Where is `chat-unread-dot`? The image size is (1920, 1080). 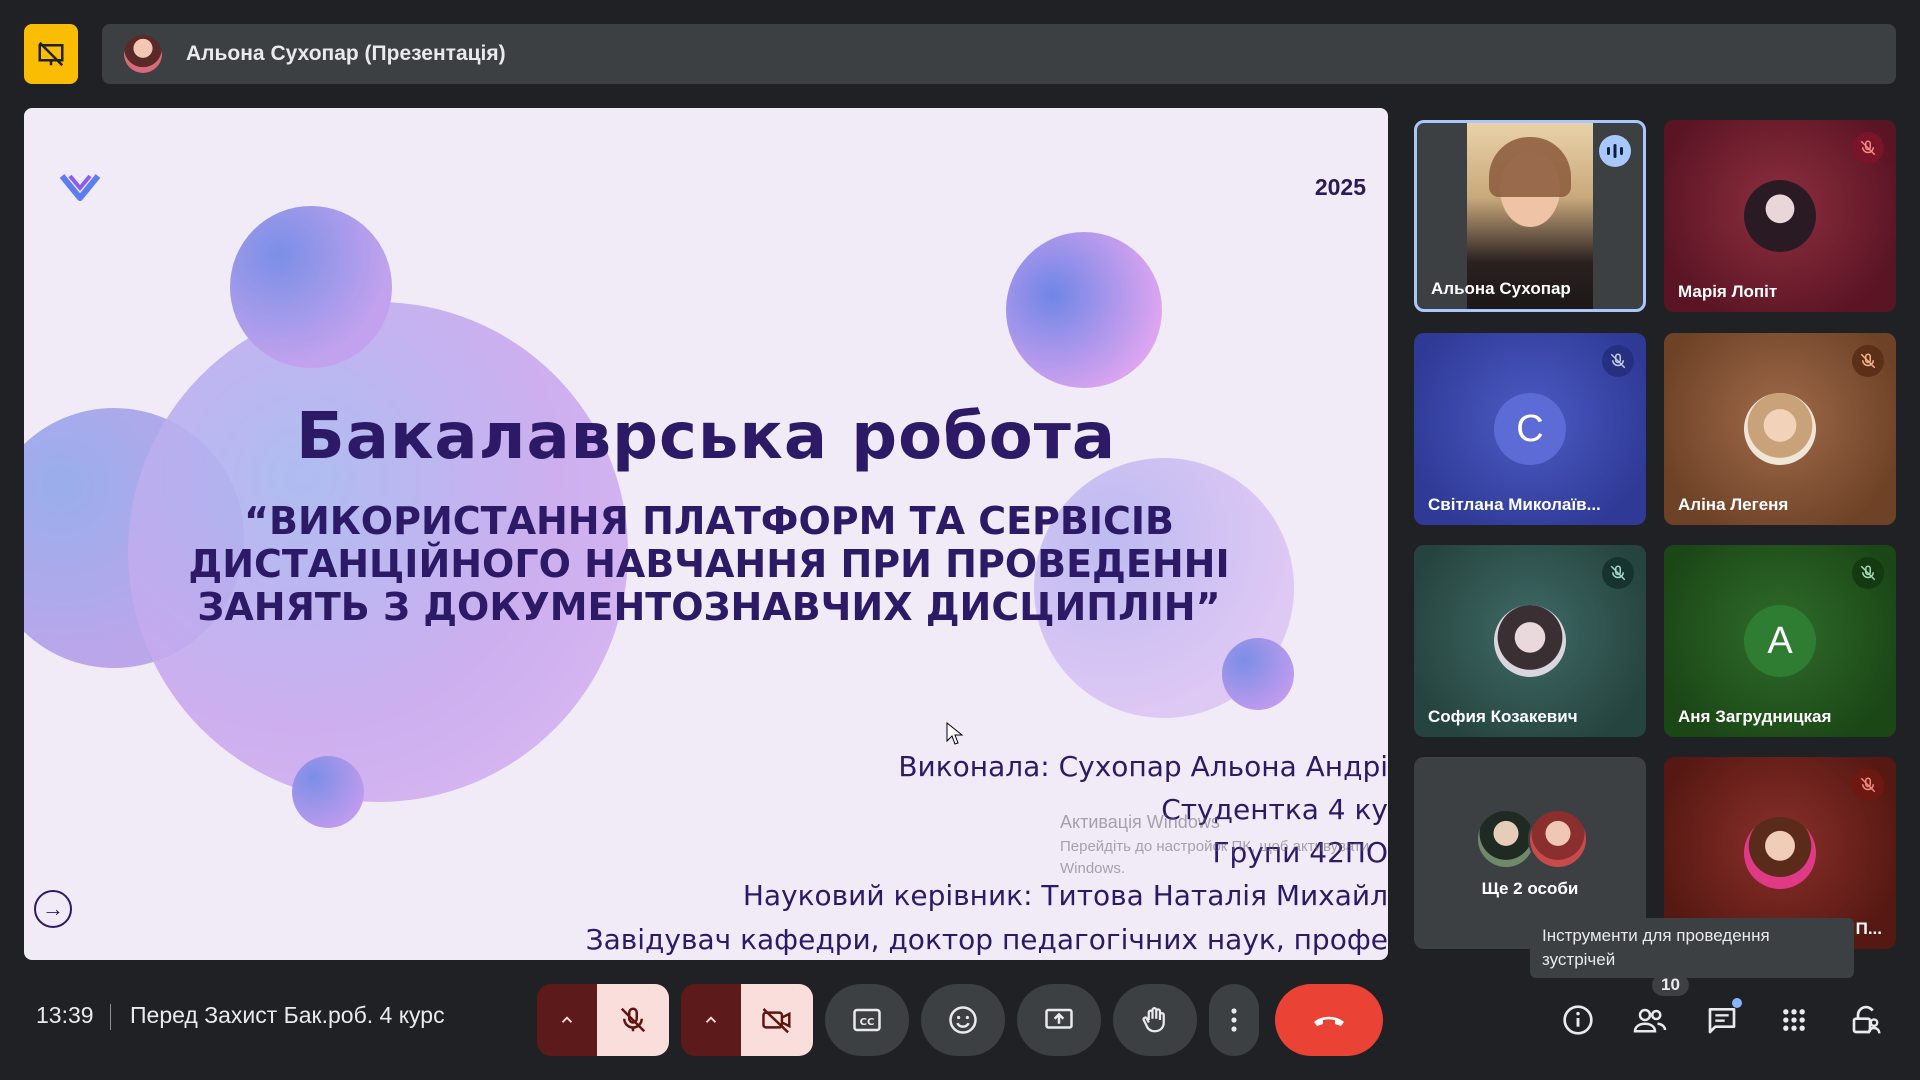 chat-unread-dot is located at coordinates (1737, 1003).